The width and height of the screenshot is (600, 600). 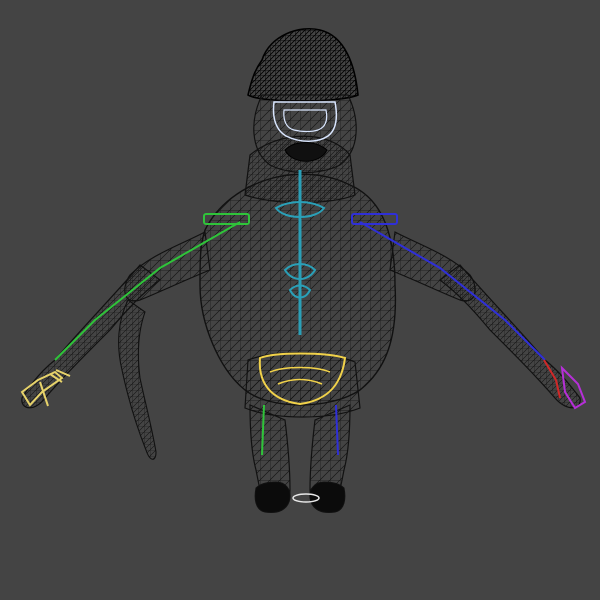 What do you see at coordinates (137, 379) in the screenshot?
I see `whip-mesh` at bounding box center [137, 379].